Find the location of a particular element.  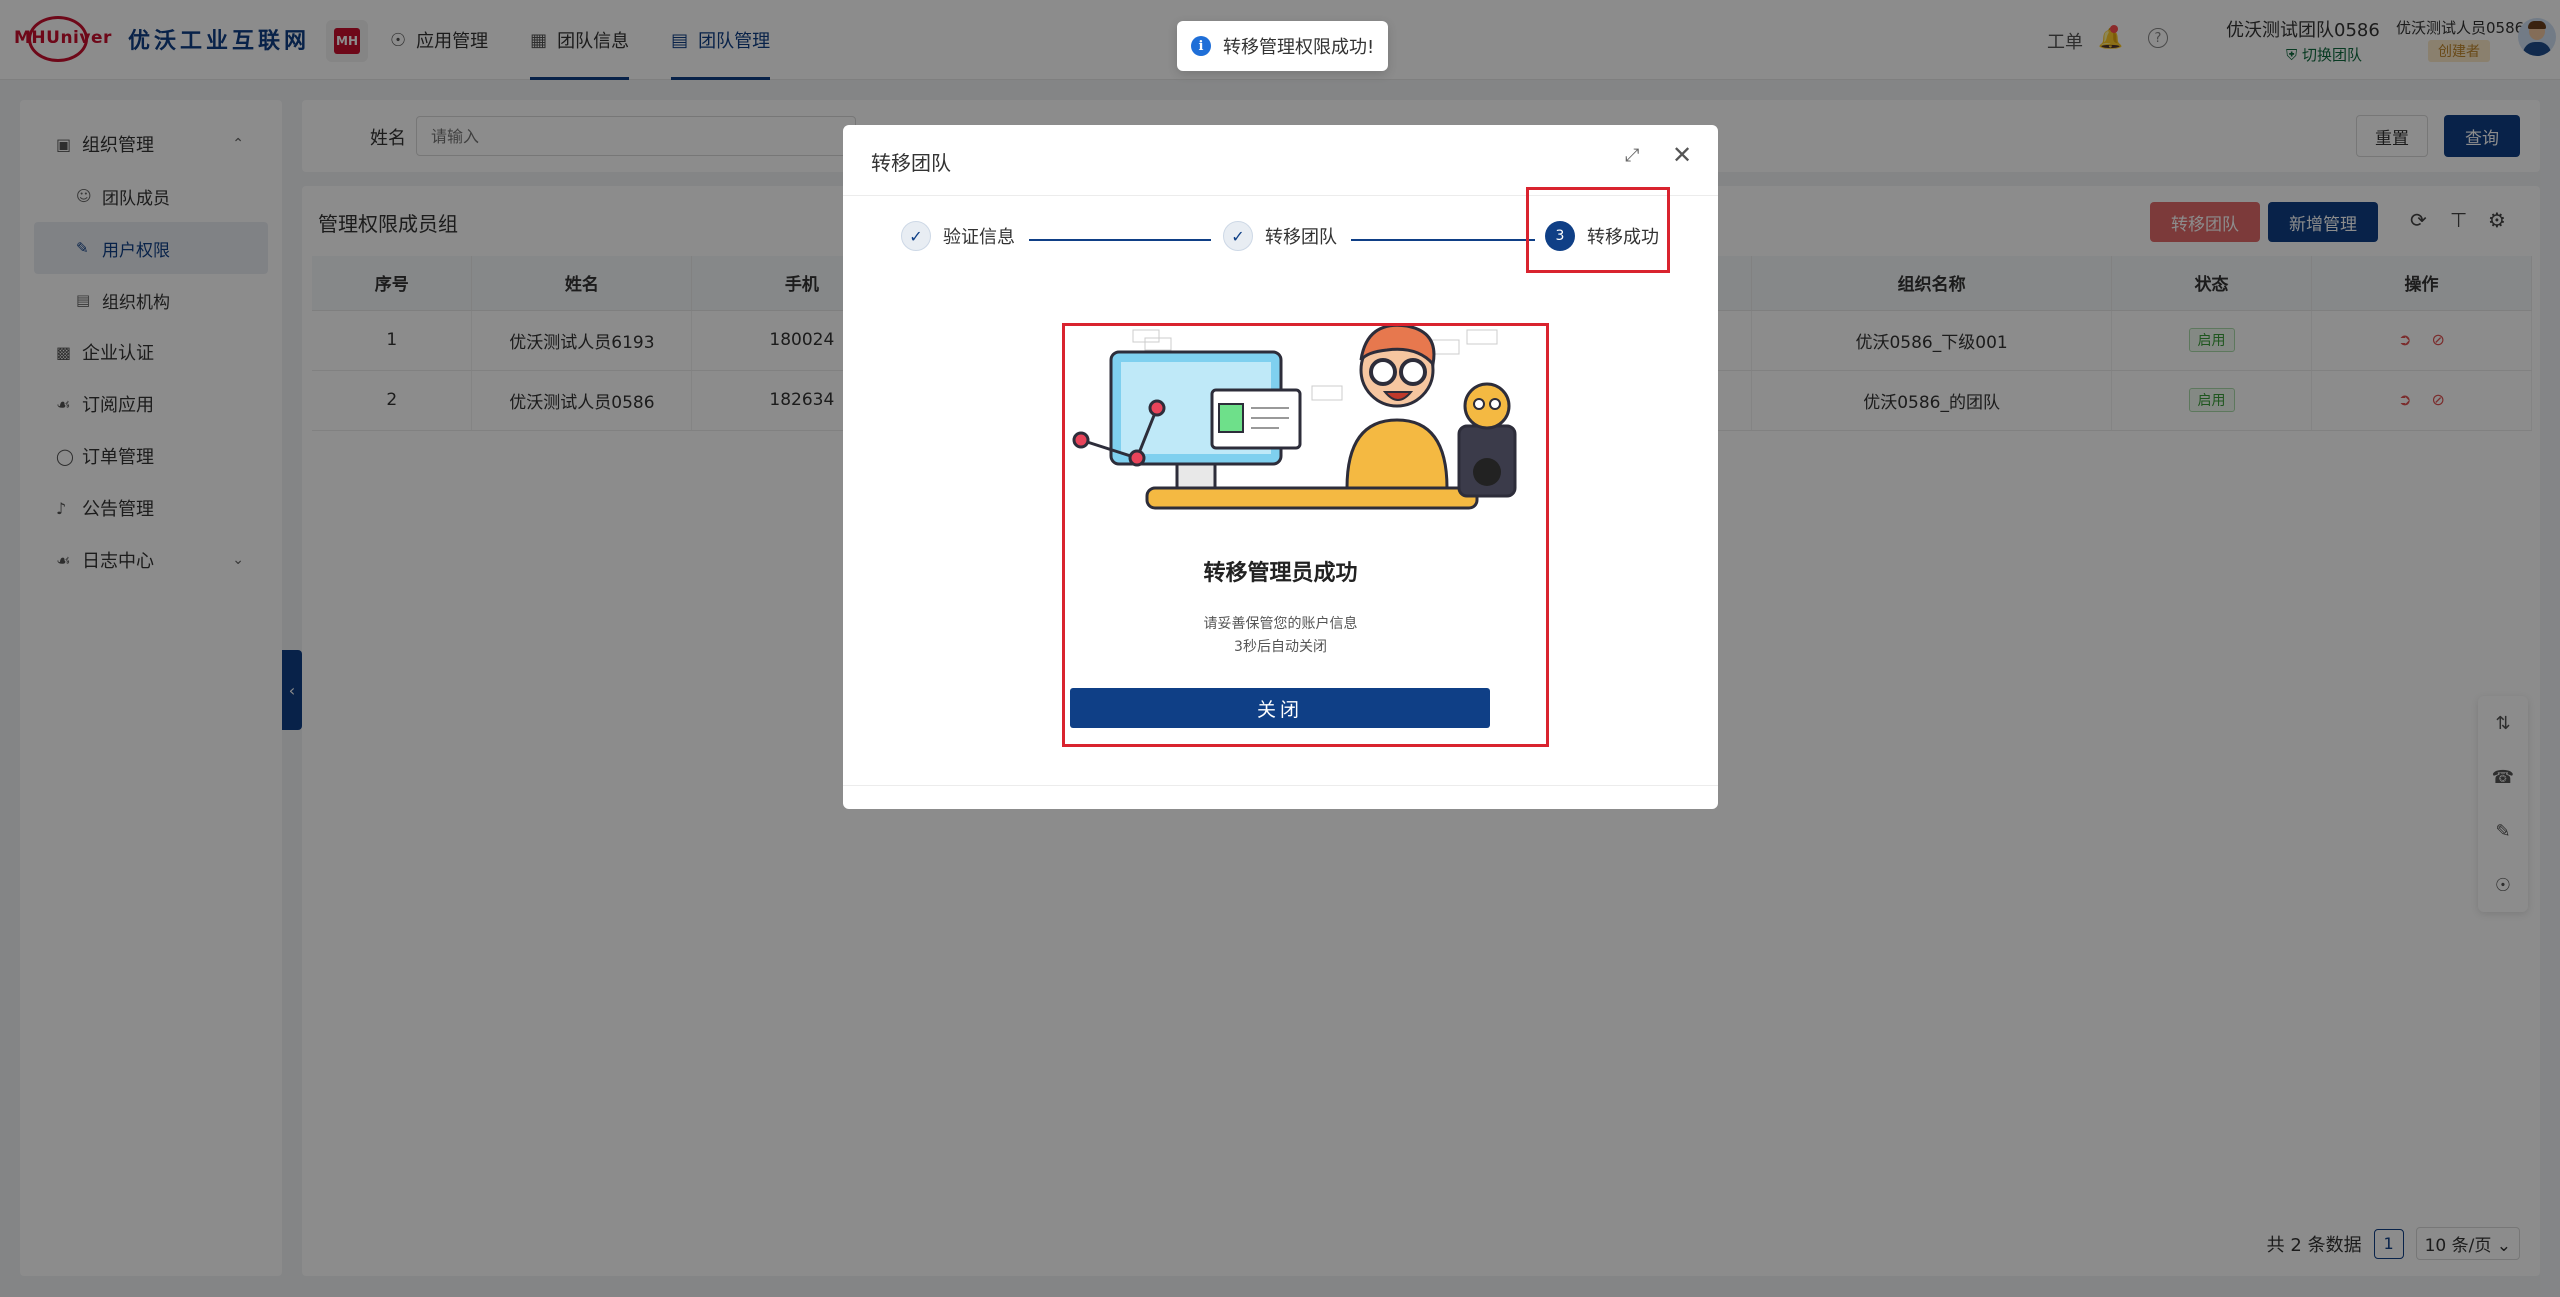

step-label: 转移团队 is located at coordinates (1301, 237).